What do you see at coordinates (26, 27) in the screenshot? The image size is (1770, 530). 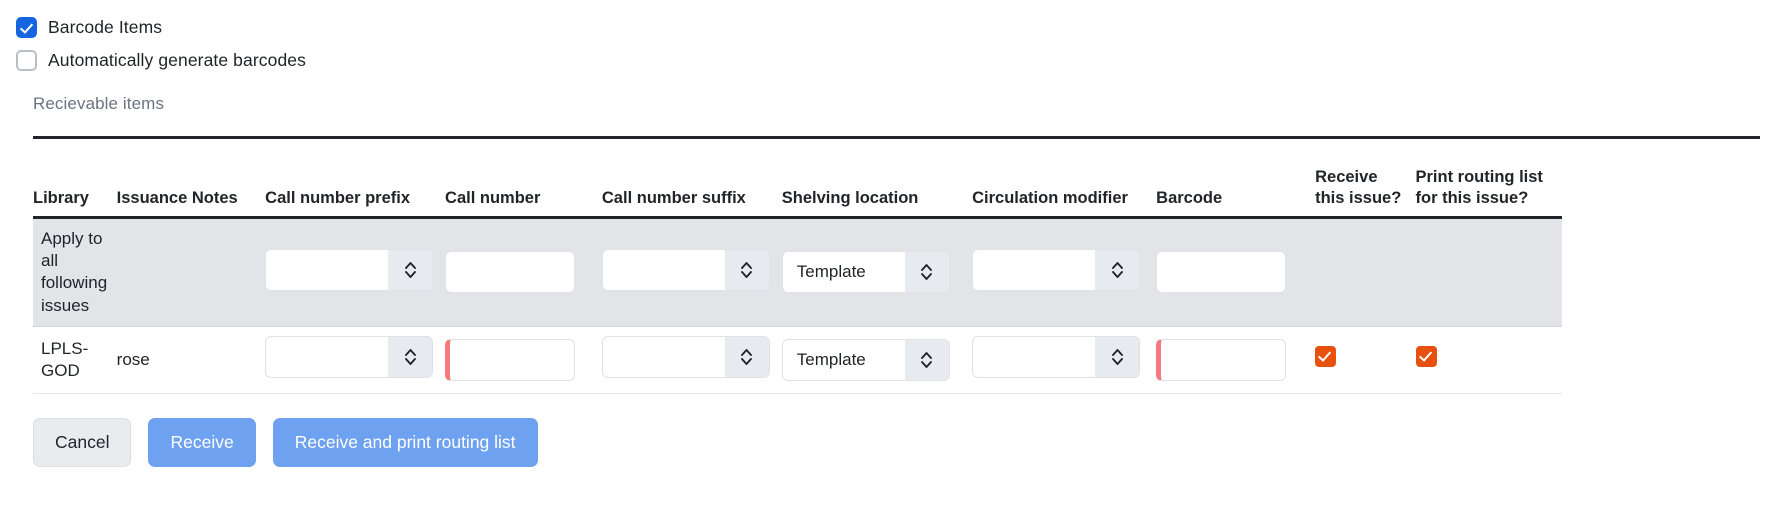 I see `barcode-items-checkbox` at bounding box center [26, 27].